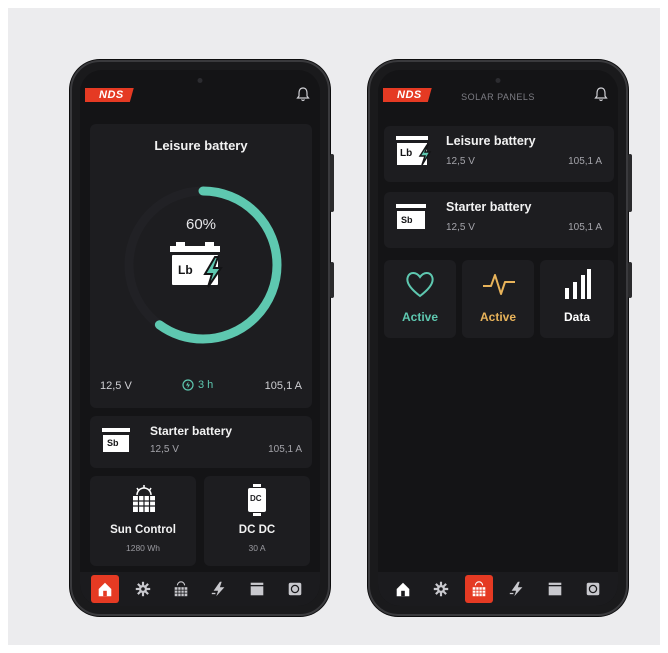 This screenshot has width=668, height=653. What do you see at coordinates (420, 285) in the screenshot?
I see `heart-icon` at bounding box center [420, 285].